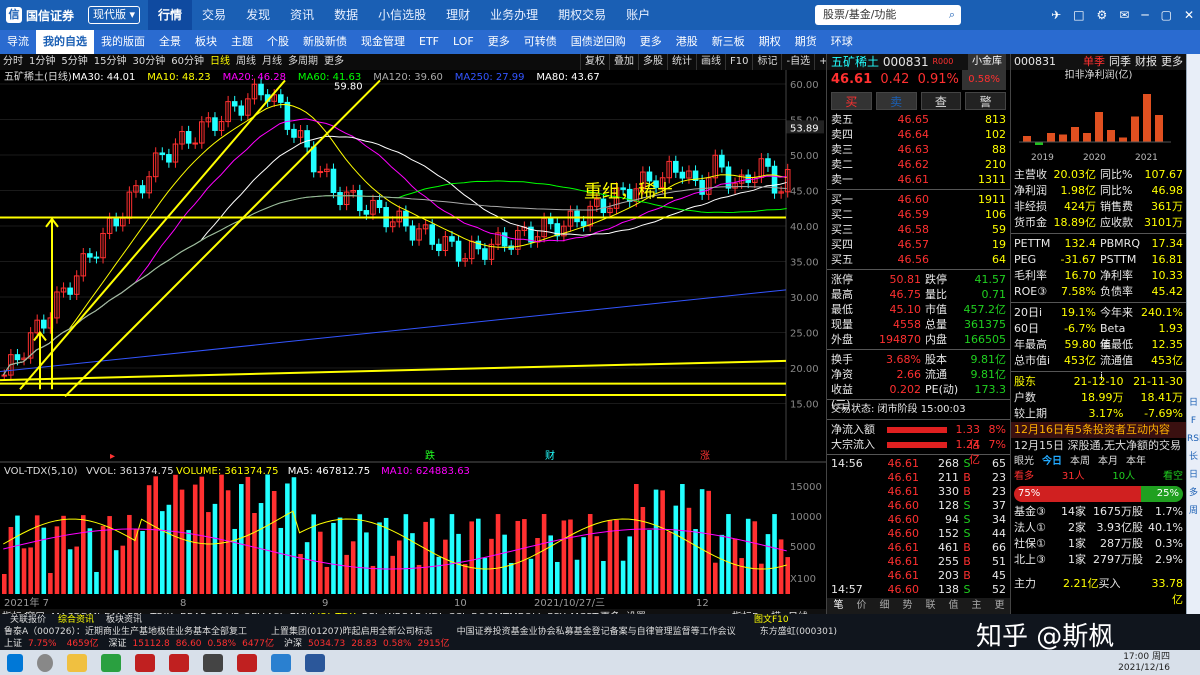 Image resolution: width=1200 pixels, height=675 pixels. What do you see at coordinates (838, 606) in the screenshot?
I see `detail-tab-0: 笔` at bounding box center [838, 606].